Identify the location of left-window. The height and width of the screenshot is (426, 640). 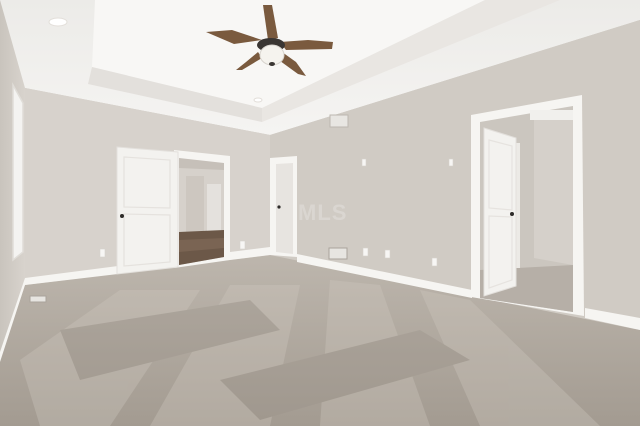
(18, 172).